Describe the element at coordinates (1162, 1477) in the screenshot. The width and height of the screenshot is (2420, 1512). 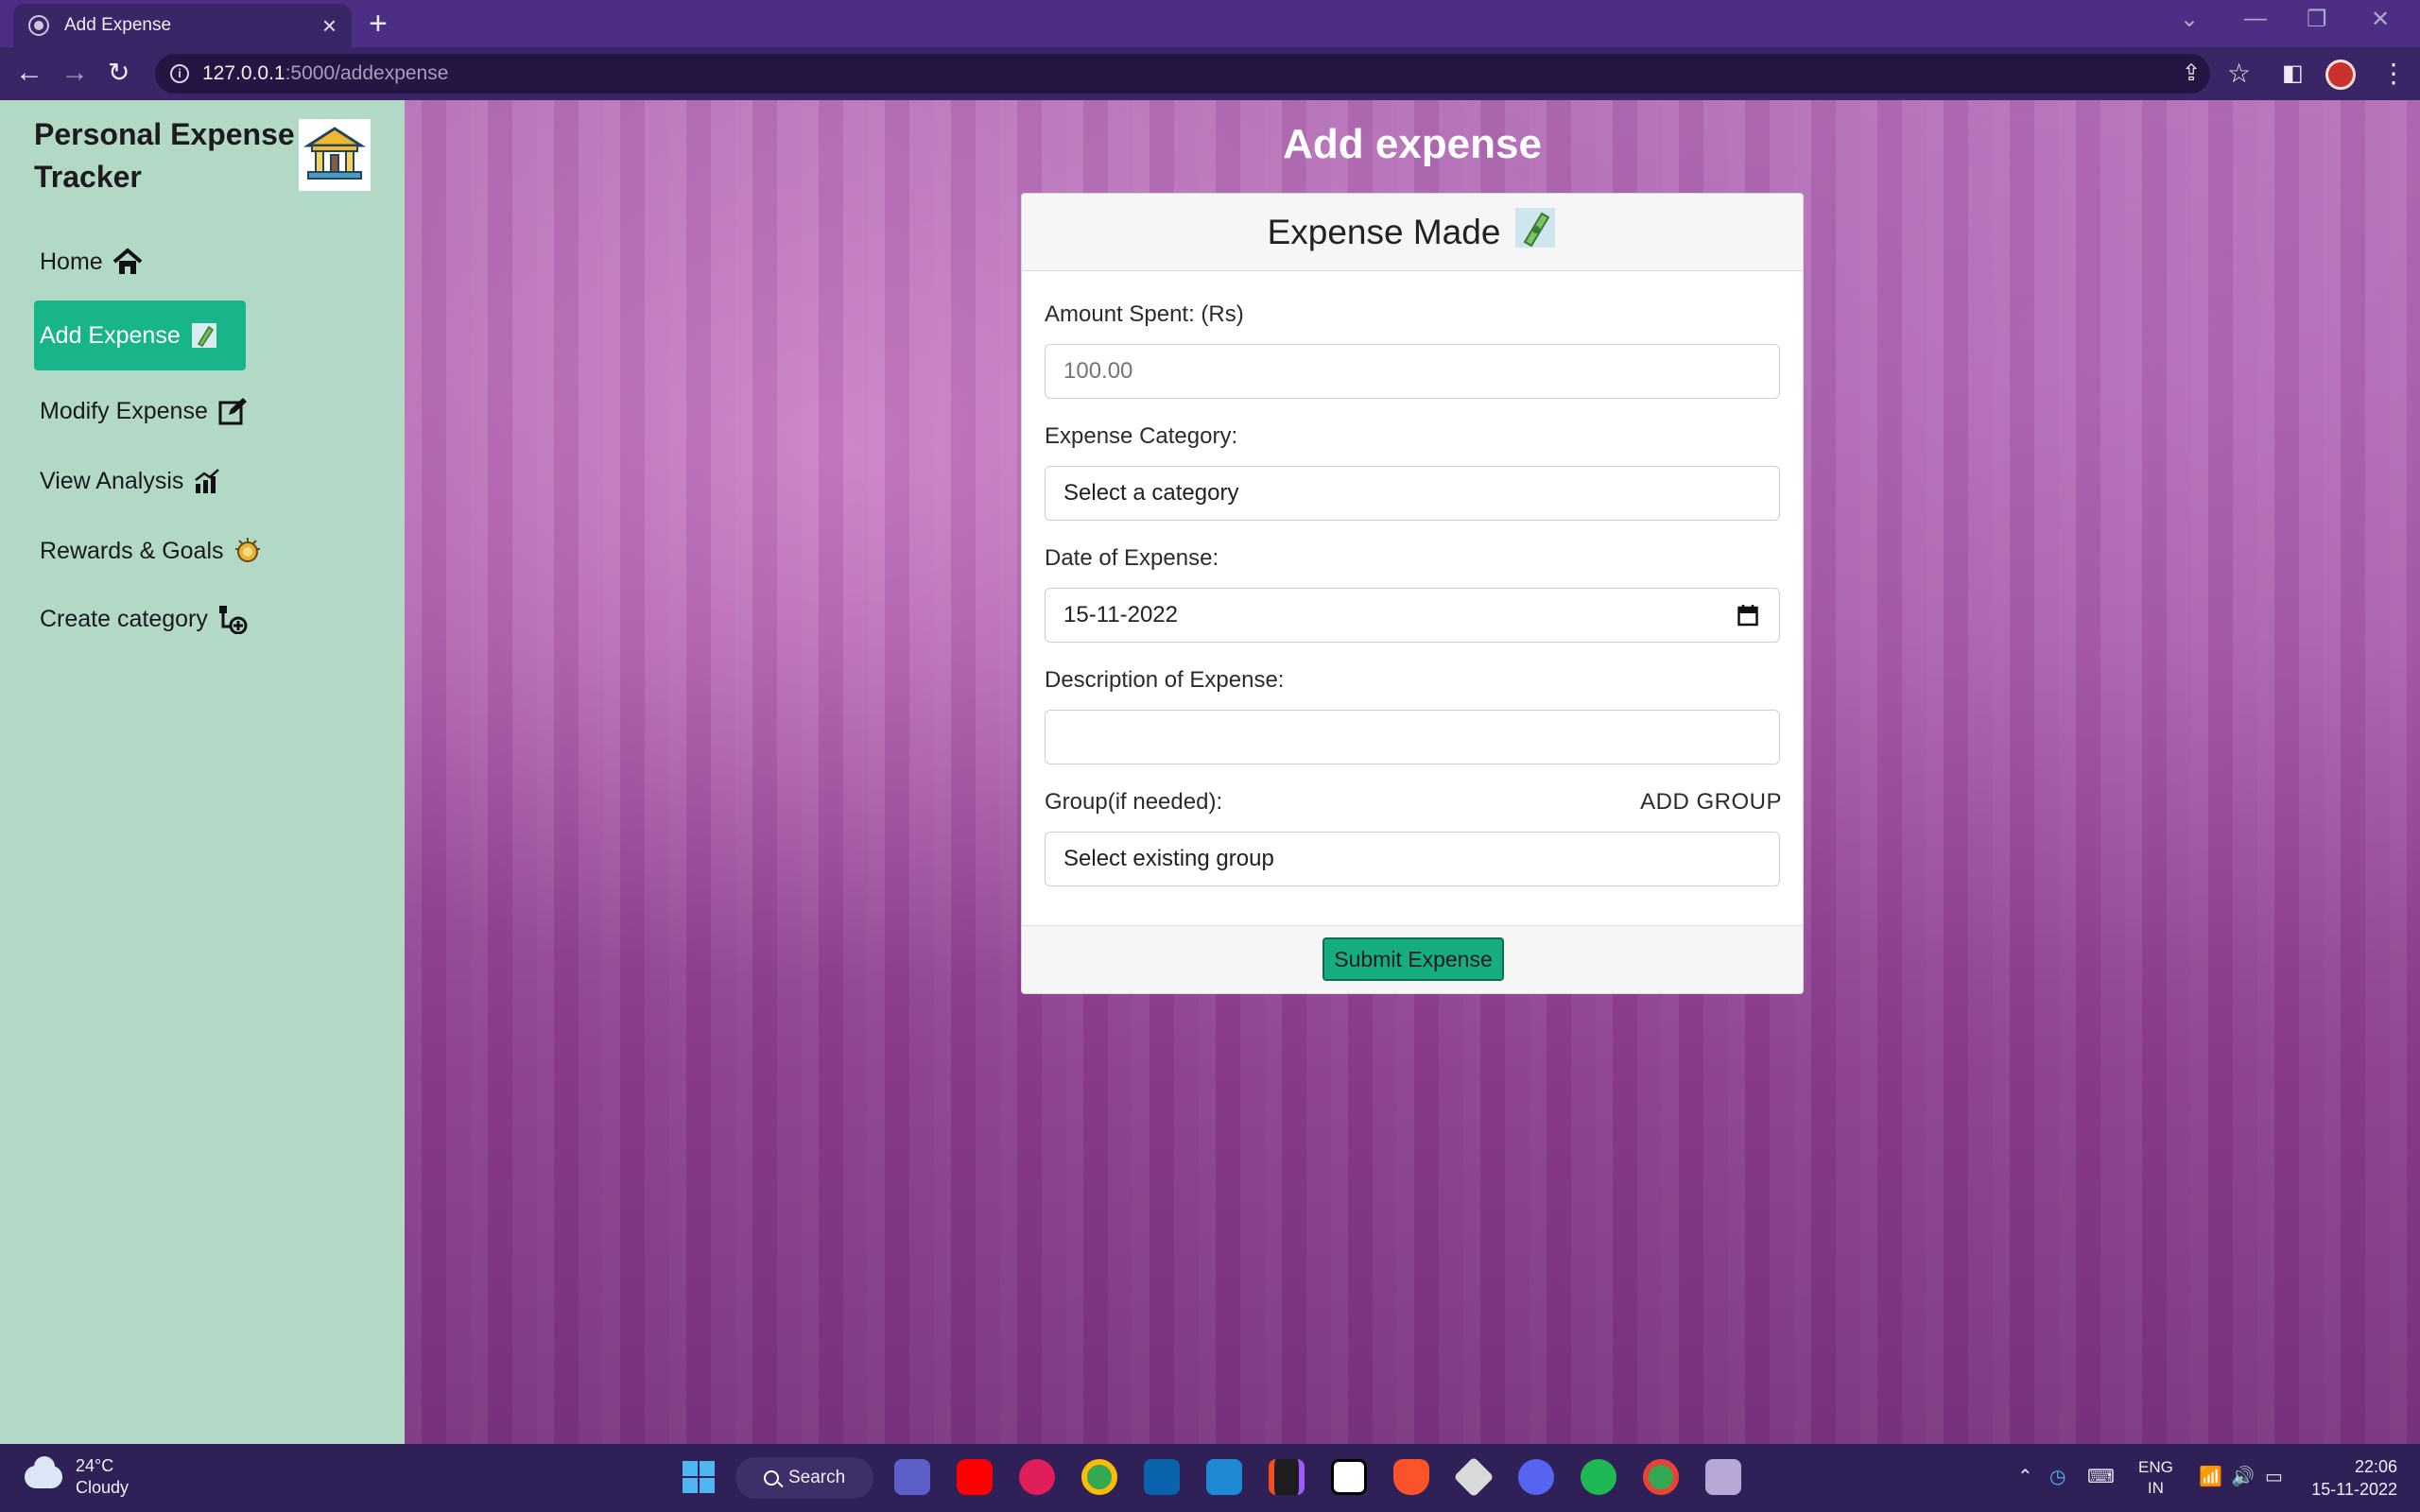
I see `outlook-icon` at that location.